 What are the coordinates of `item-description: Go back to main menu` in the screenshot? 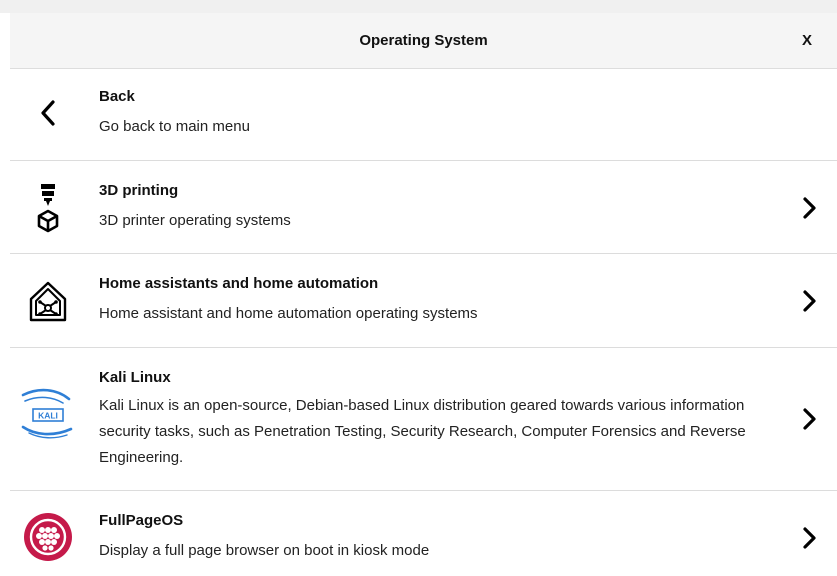 It's located at (174, 126).